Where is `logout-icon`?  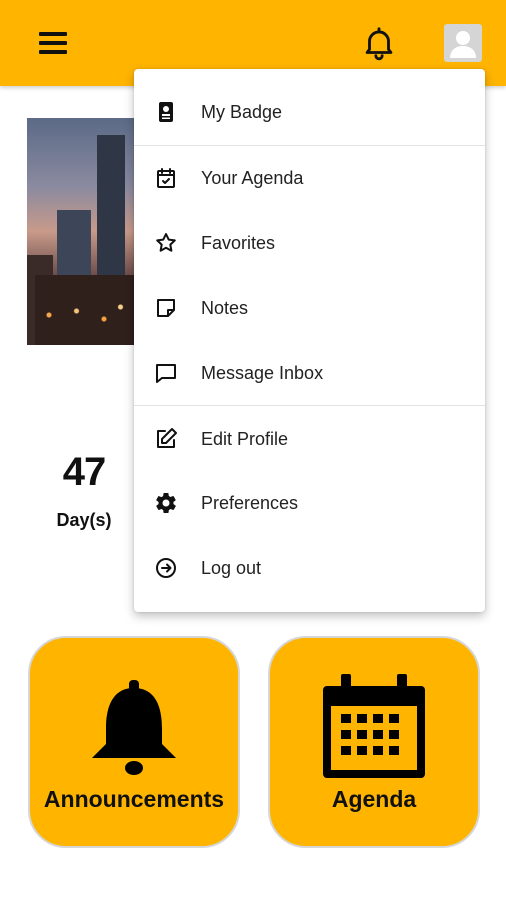
logout-icon is located at coordinates (166, 568).